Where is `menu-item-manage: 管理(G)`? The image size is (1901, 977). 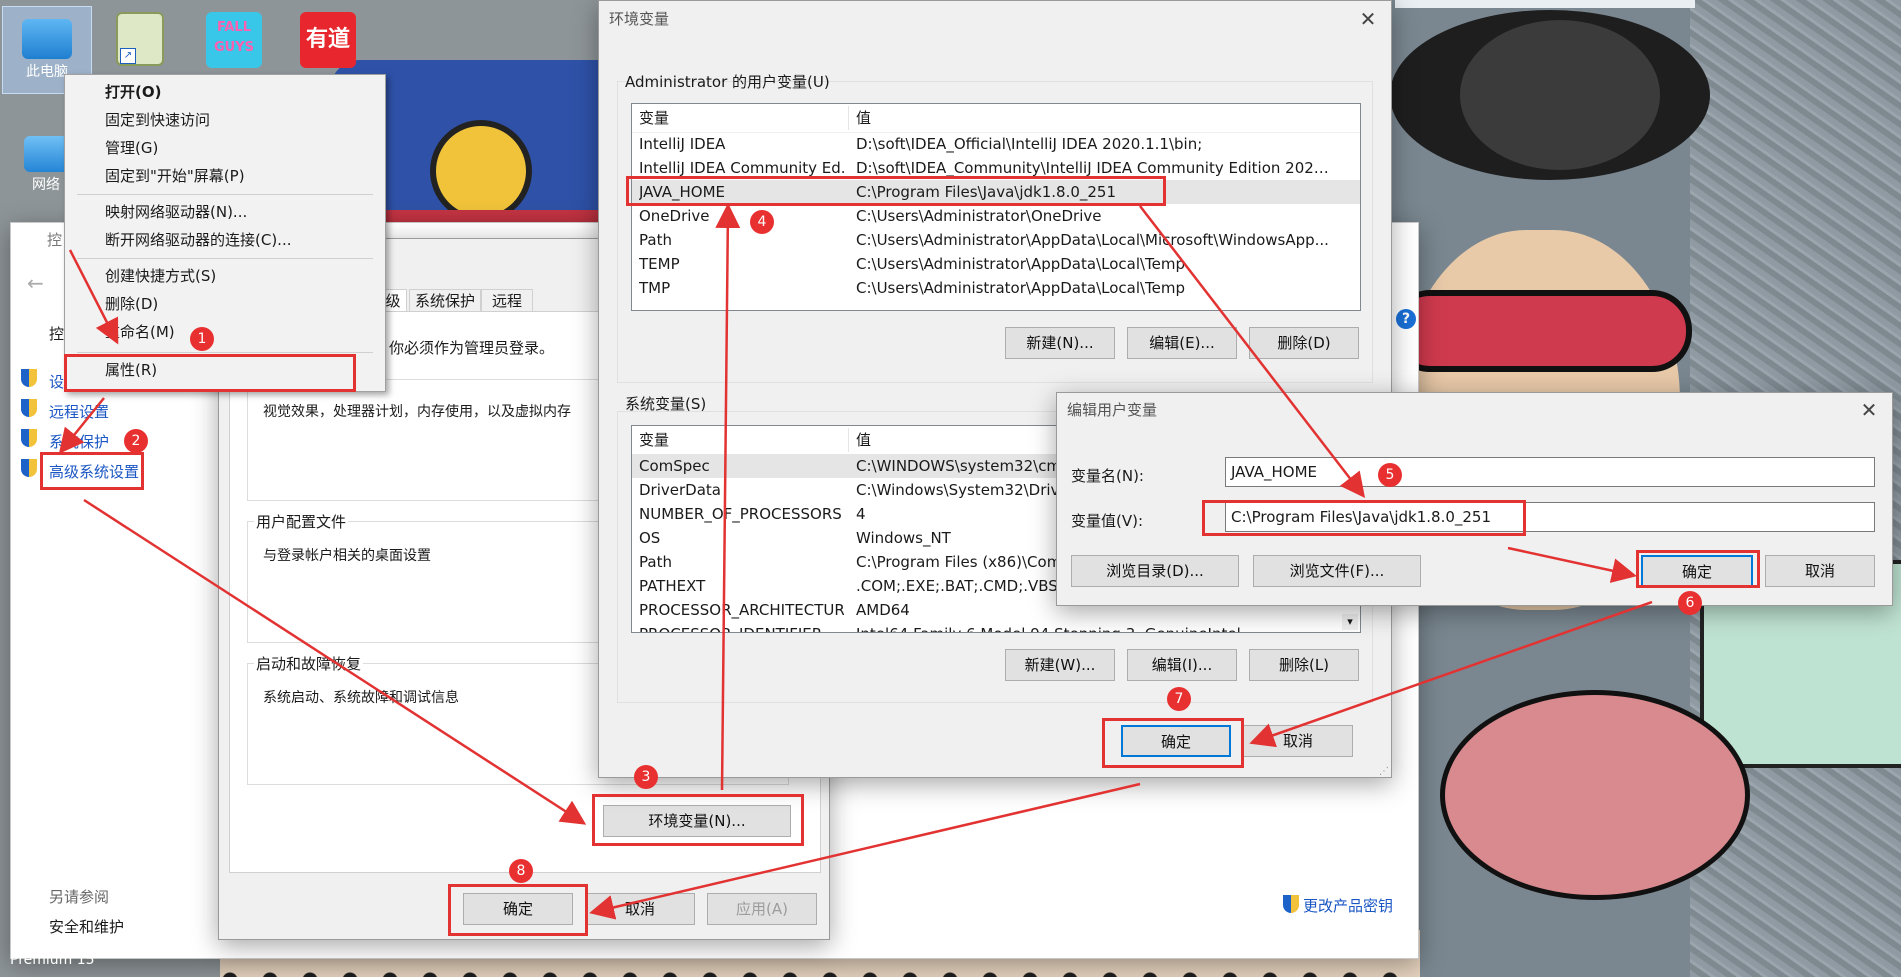 menu-item-manage: 管理(G) is located at coordinates (225, 148).